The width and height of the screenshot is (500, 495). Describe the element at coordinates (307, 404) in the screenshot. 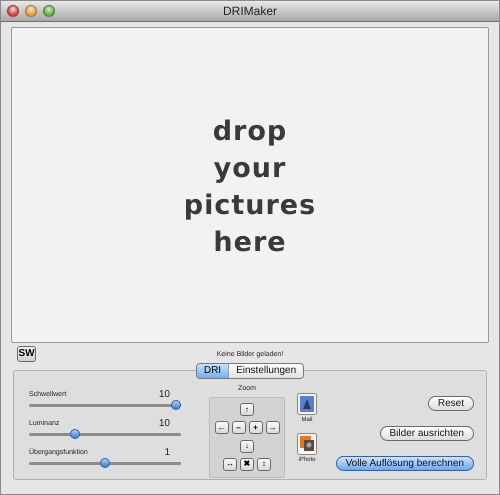

I see `stamp-icon` at that location.